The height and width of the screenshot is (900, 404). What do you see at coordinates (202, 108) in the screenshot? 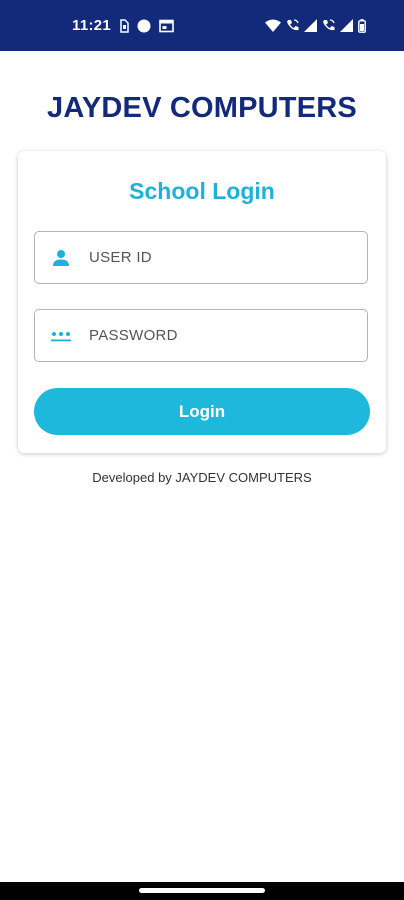
I see `app-title: JAYDEV COMPUTERS` at bounding box center [202, 108].